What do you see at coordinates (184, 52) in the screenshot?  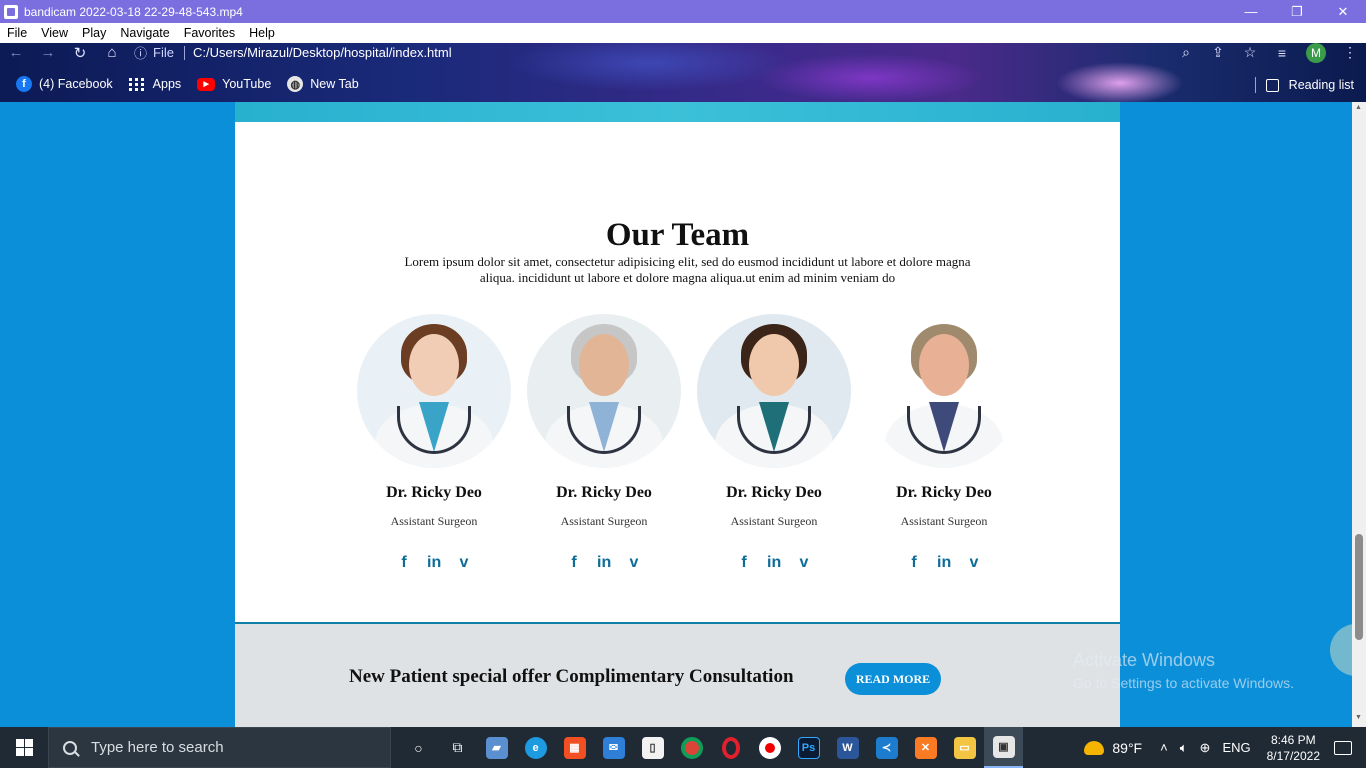 I see `omnibox-divider` at bounding box center [184, 52].